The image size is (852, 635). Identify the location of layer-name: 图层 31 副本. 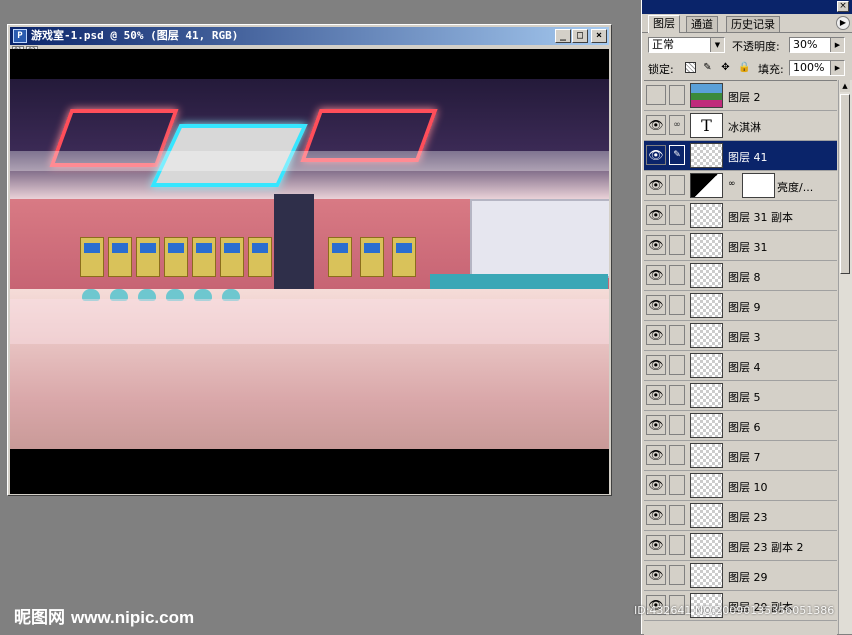
(760, 217).